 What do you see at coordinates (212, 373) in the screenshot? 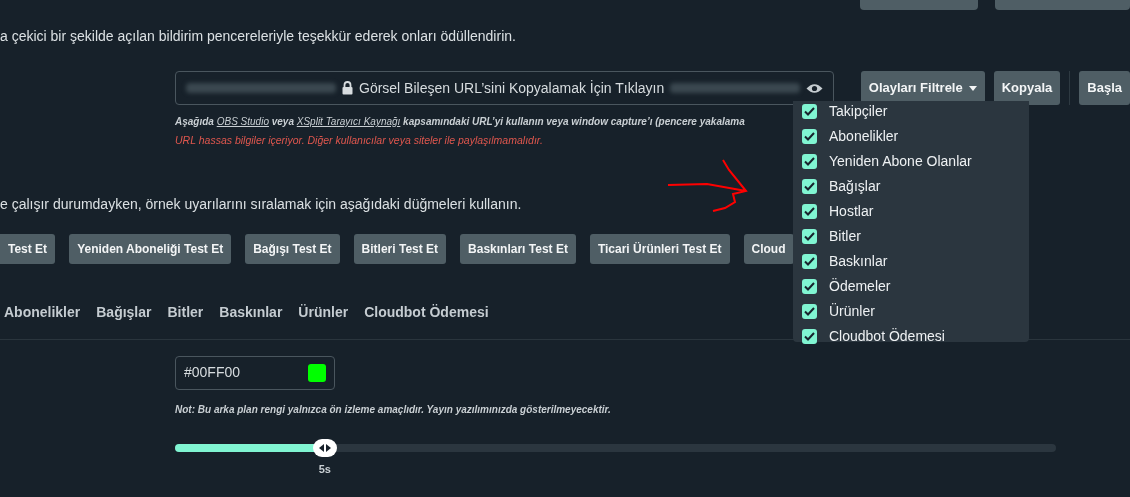
I see `color-field-value: #00FF00` at bounding box center [212, 373].